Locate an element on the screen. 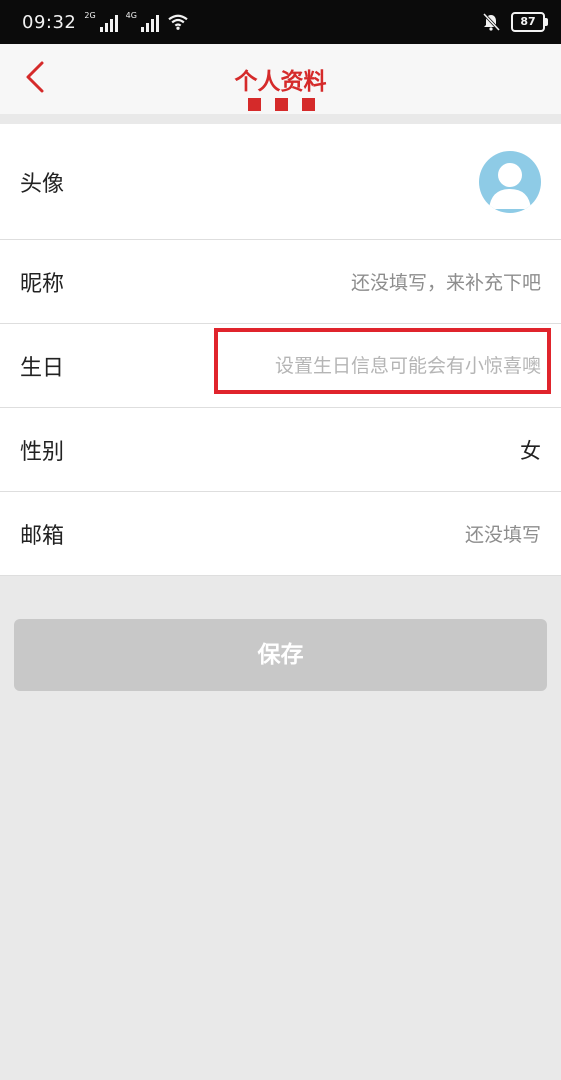 Image resolution: width=561 pixels, height=1080 pixels. status-bar: 09:32 2G 4G 87 is located at coordinates (280, 22).